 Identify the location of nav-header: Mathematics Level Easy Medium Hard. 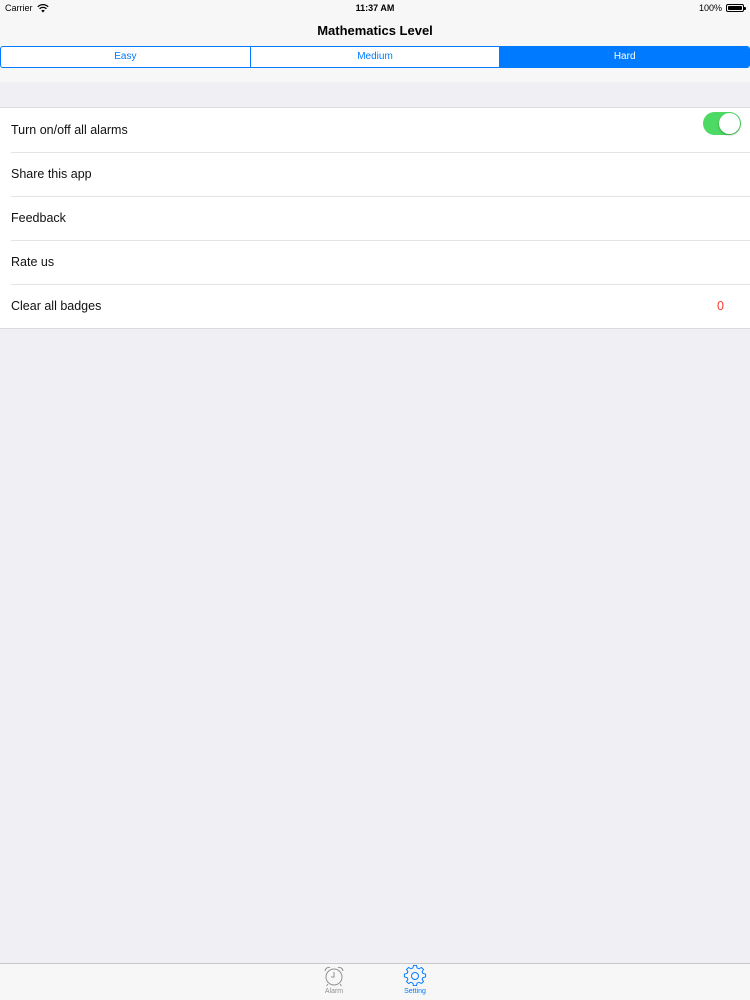
(375, 49).